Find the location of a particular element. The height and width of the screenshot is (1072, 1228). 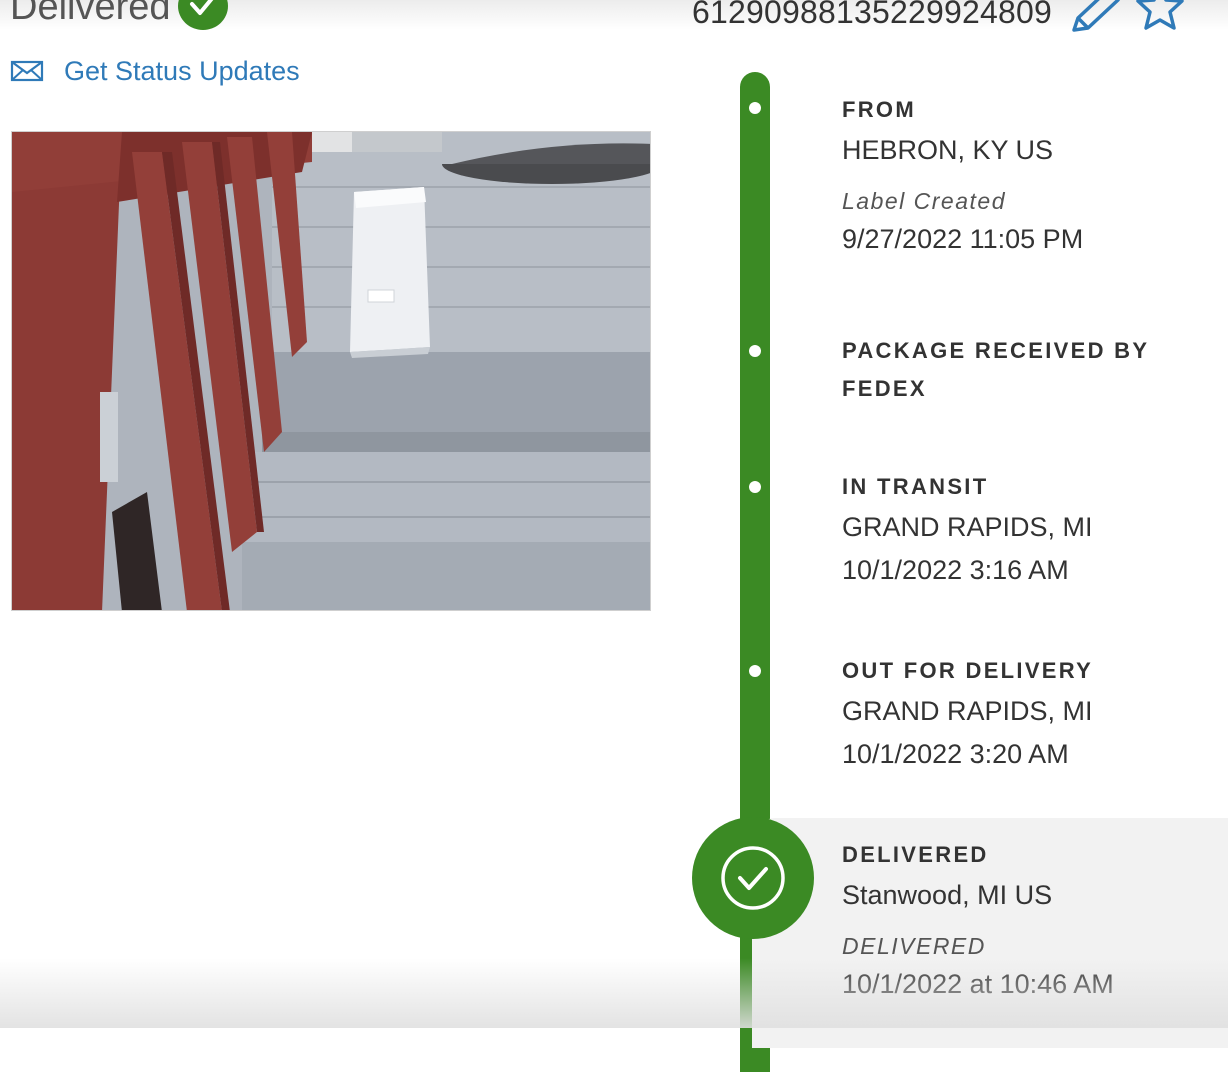

event-time: 9/27/2022 11:05 PM is located at coordinates (963, 239).